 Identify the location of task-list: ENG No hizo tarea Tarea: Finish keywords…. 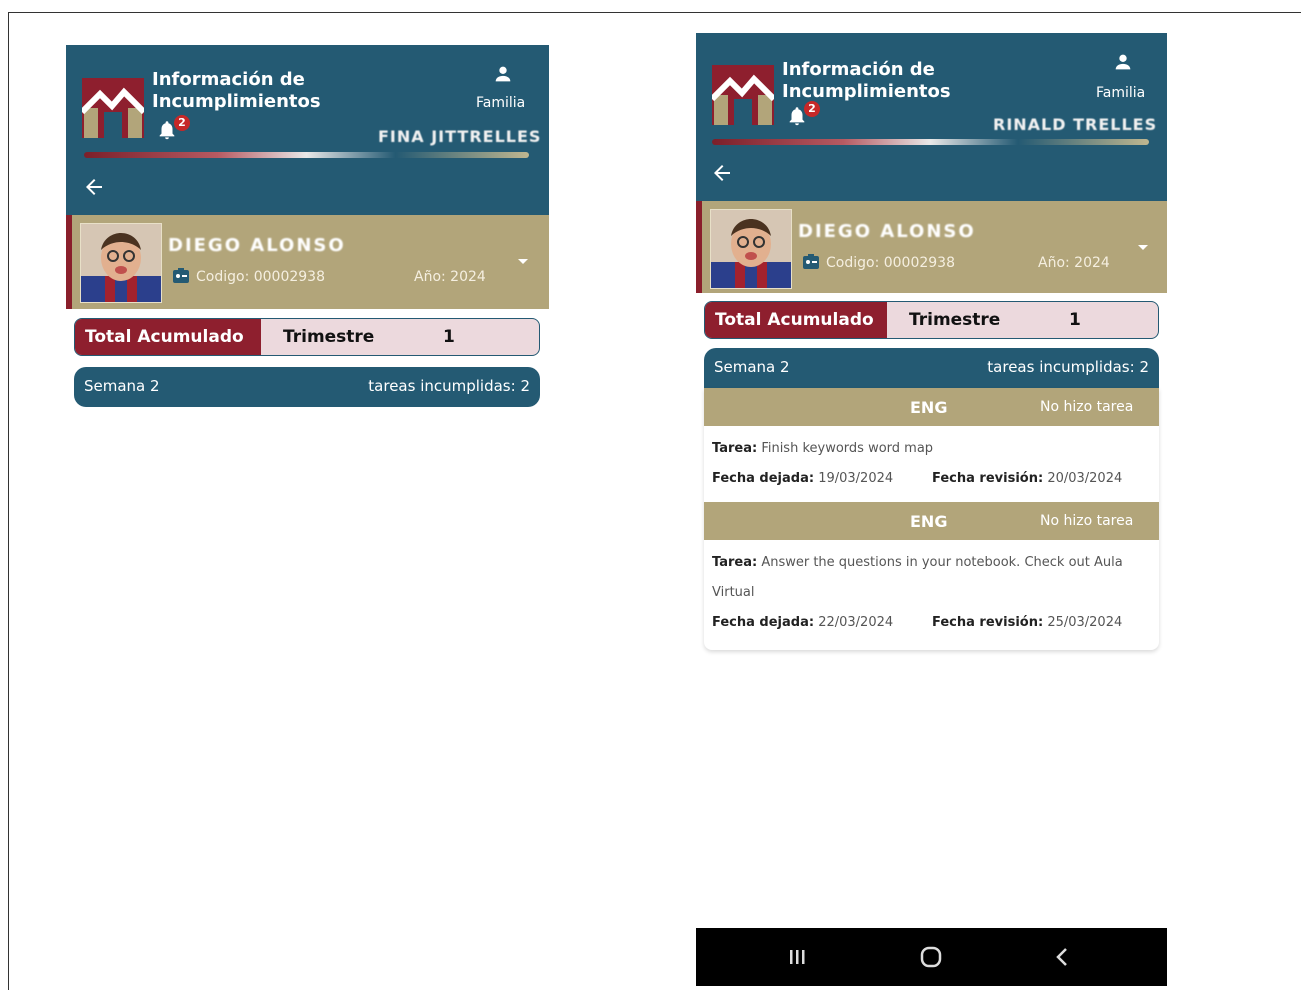
(931, 519).